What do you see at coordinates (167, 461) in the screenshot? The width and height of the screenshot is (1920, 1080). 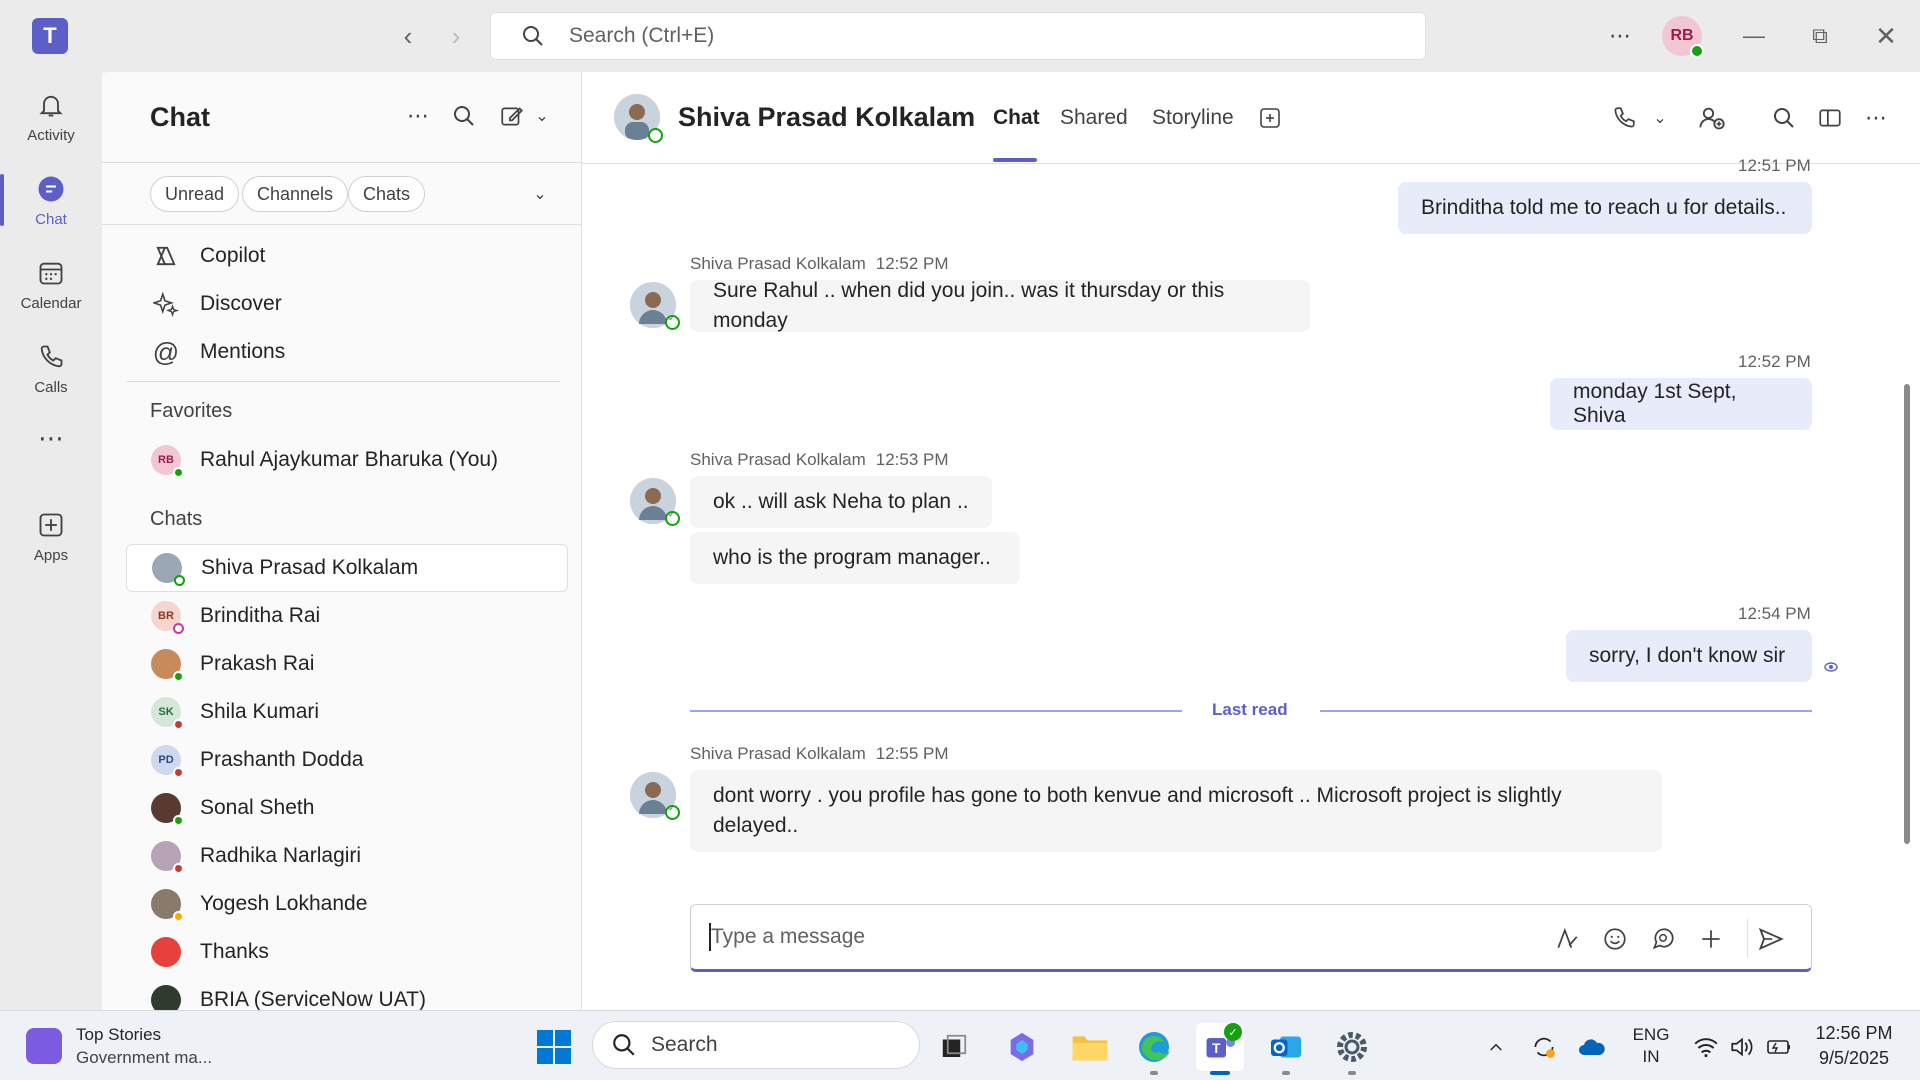 I see `avatar: RB` at bounding box center [167, 461].